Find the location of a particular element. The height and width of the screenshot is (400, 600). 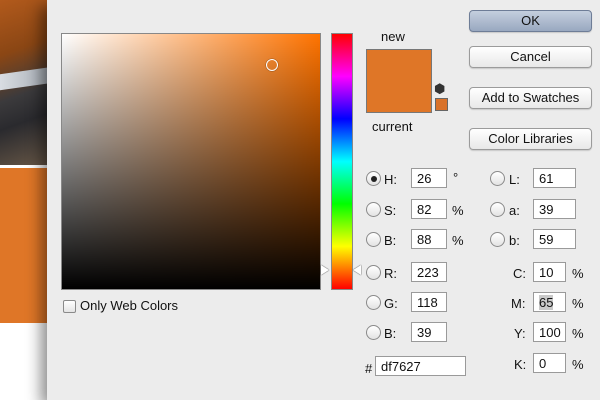

hue-slider-left-arrow-icon is located at coordinates (325, 270).